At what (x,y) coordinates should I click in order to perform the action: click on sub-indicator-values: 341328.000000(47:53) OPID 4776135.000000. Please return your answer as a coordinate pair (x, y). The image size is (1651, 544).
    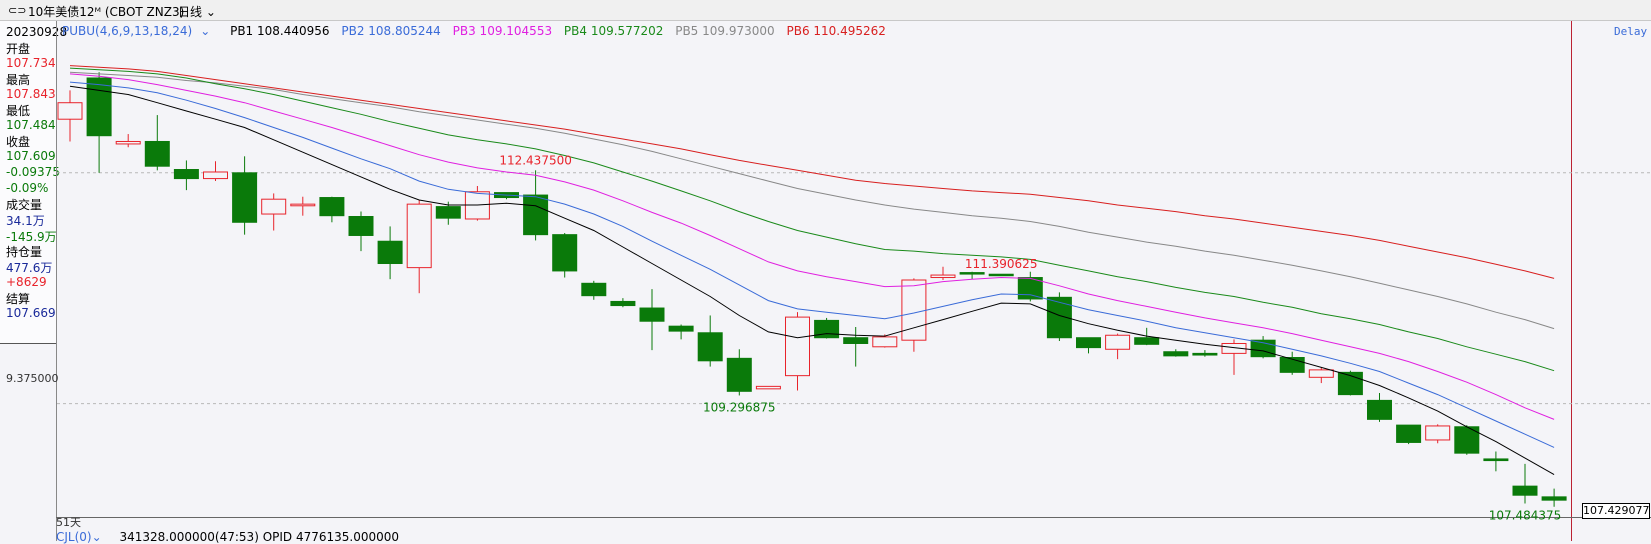
    Looking at the image, I should click on (259, 537).